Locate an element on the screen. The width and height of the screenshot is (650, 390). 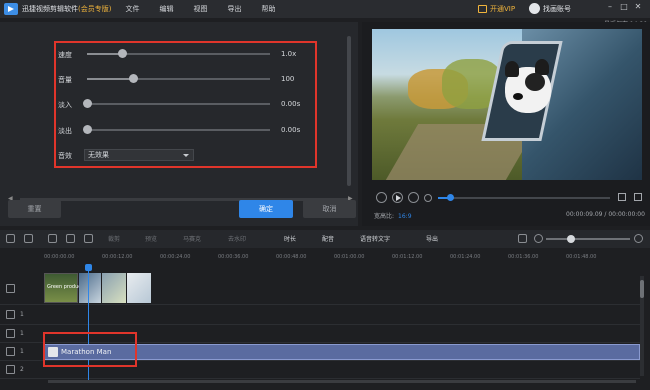
speed-fill is located at coordinates (104, 54).